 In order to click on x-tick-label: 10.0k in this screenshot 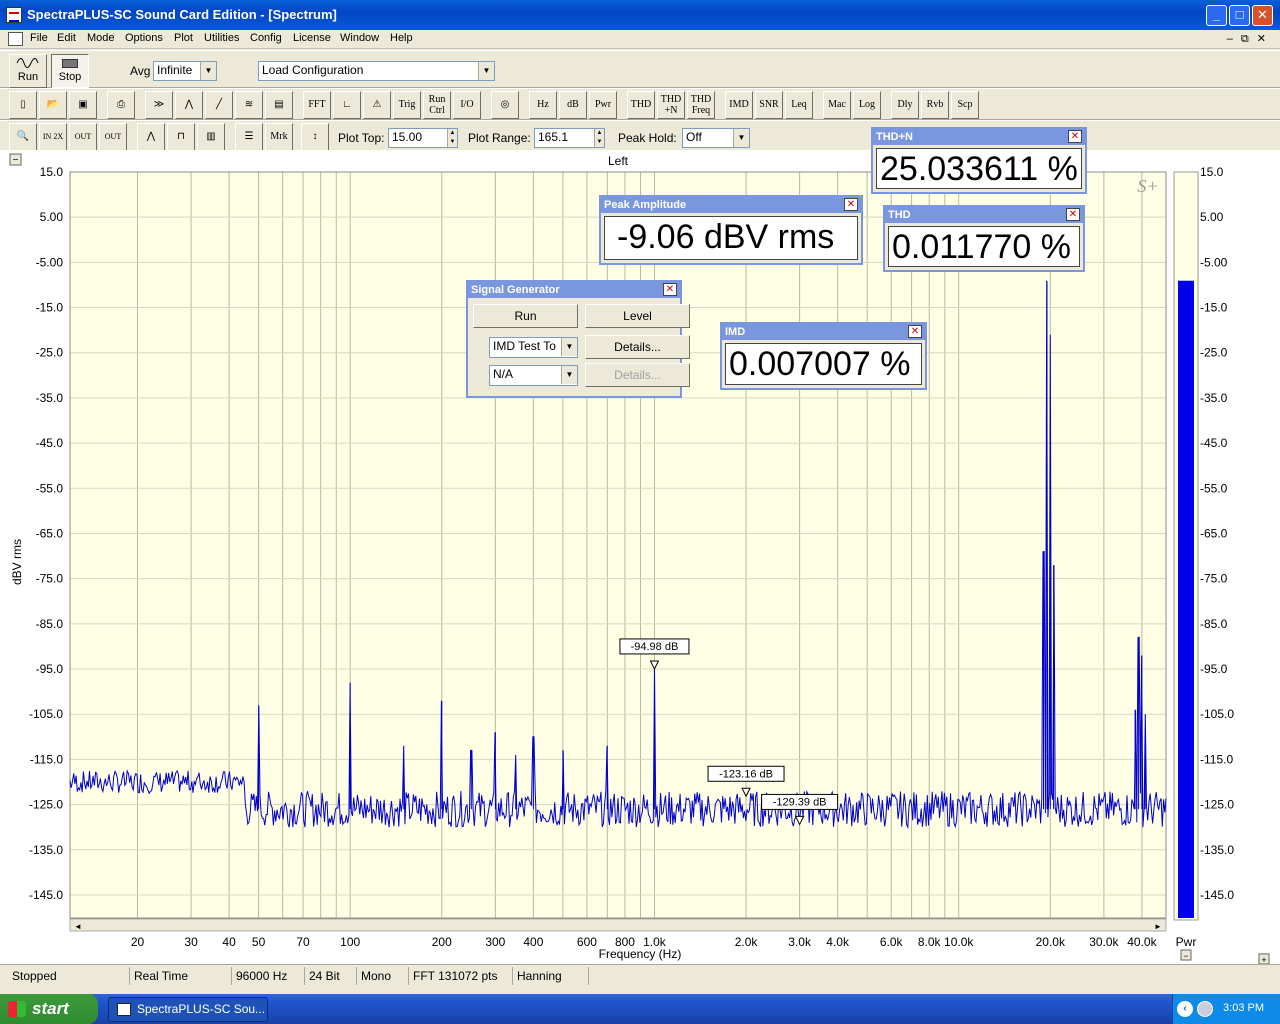, I will do `click(959, 942)`.